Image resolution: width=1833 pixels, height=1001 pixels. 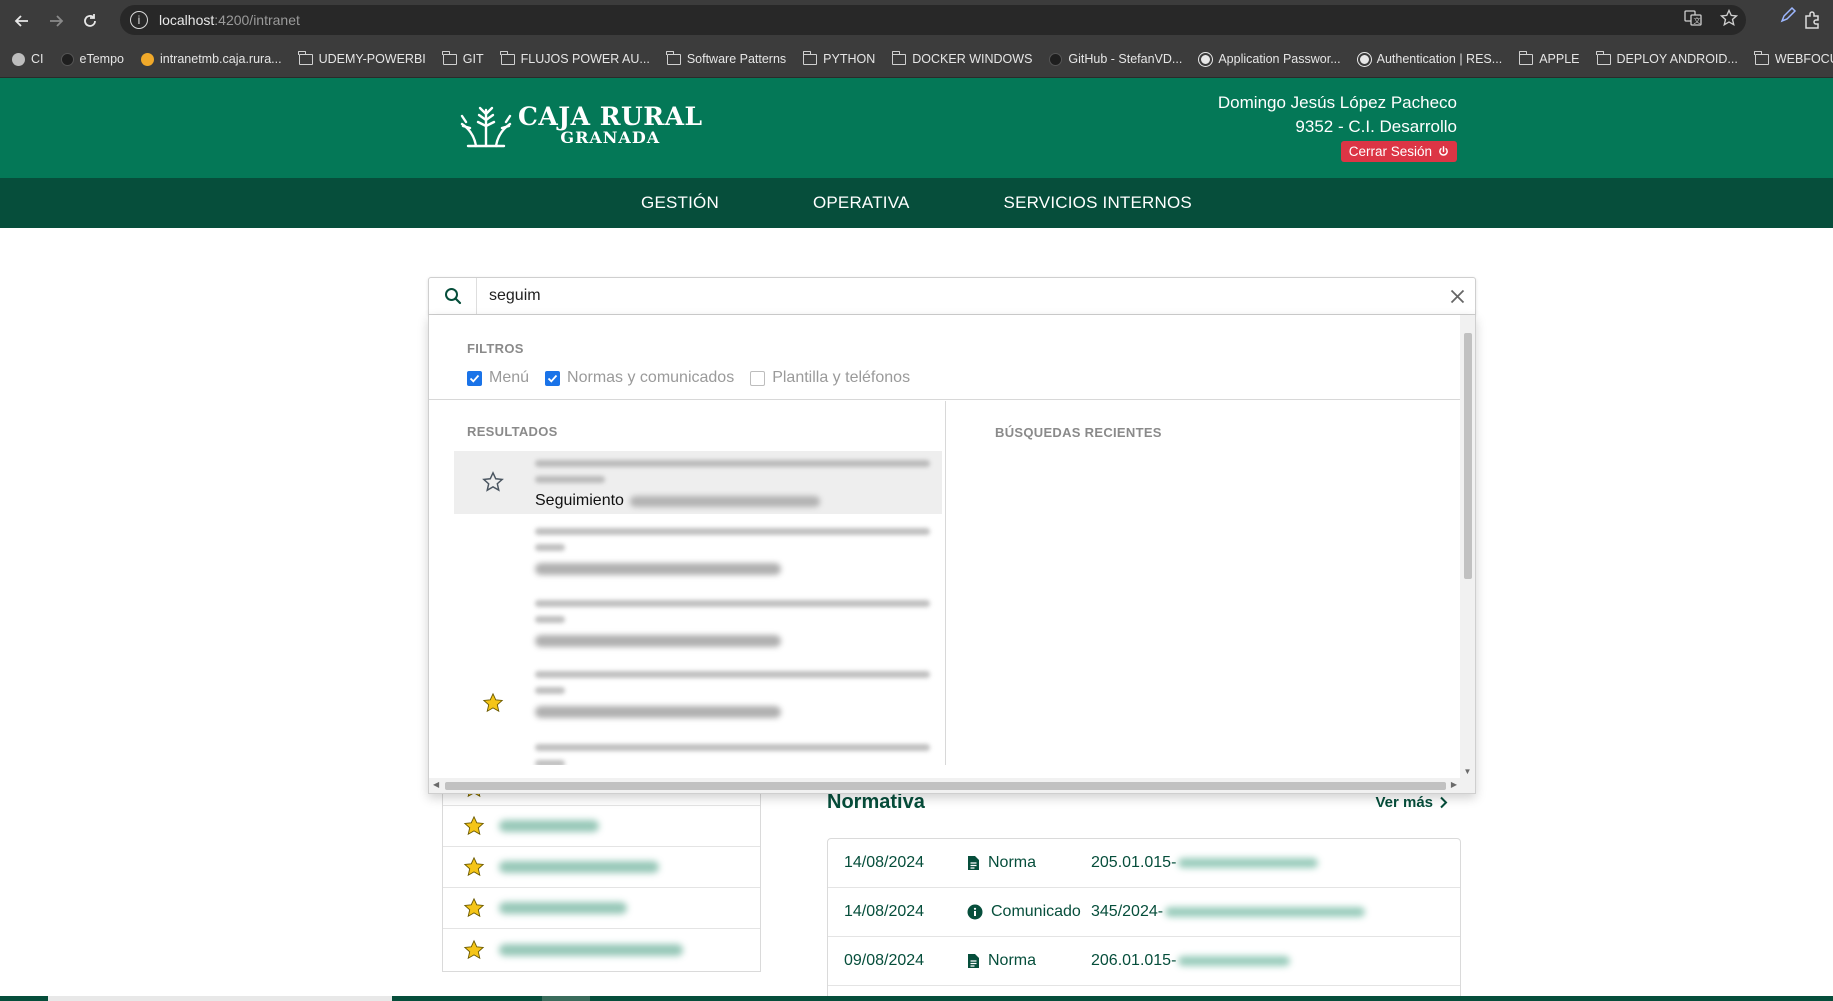 I want to click on logout-button: Cerrar Sesión, so click(x=1398, y=151).